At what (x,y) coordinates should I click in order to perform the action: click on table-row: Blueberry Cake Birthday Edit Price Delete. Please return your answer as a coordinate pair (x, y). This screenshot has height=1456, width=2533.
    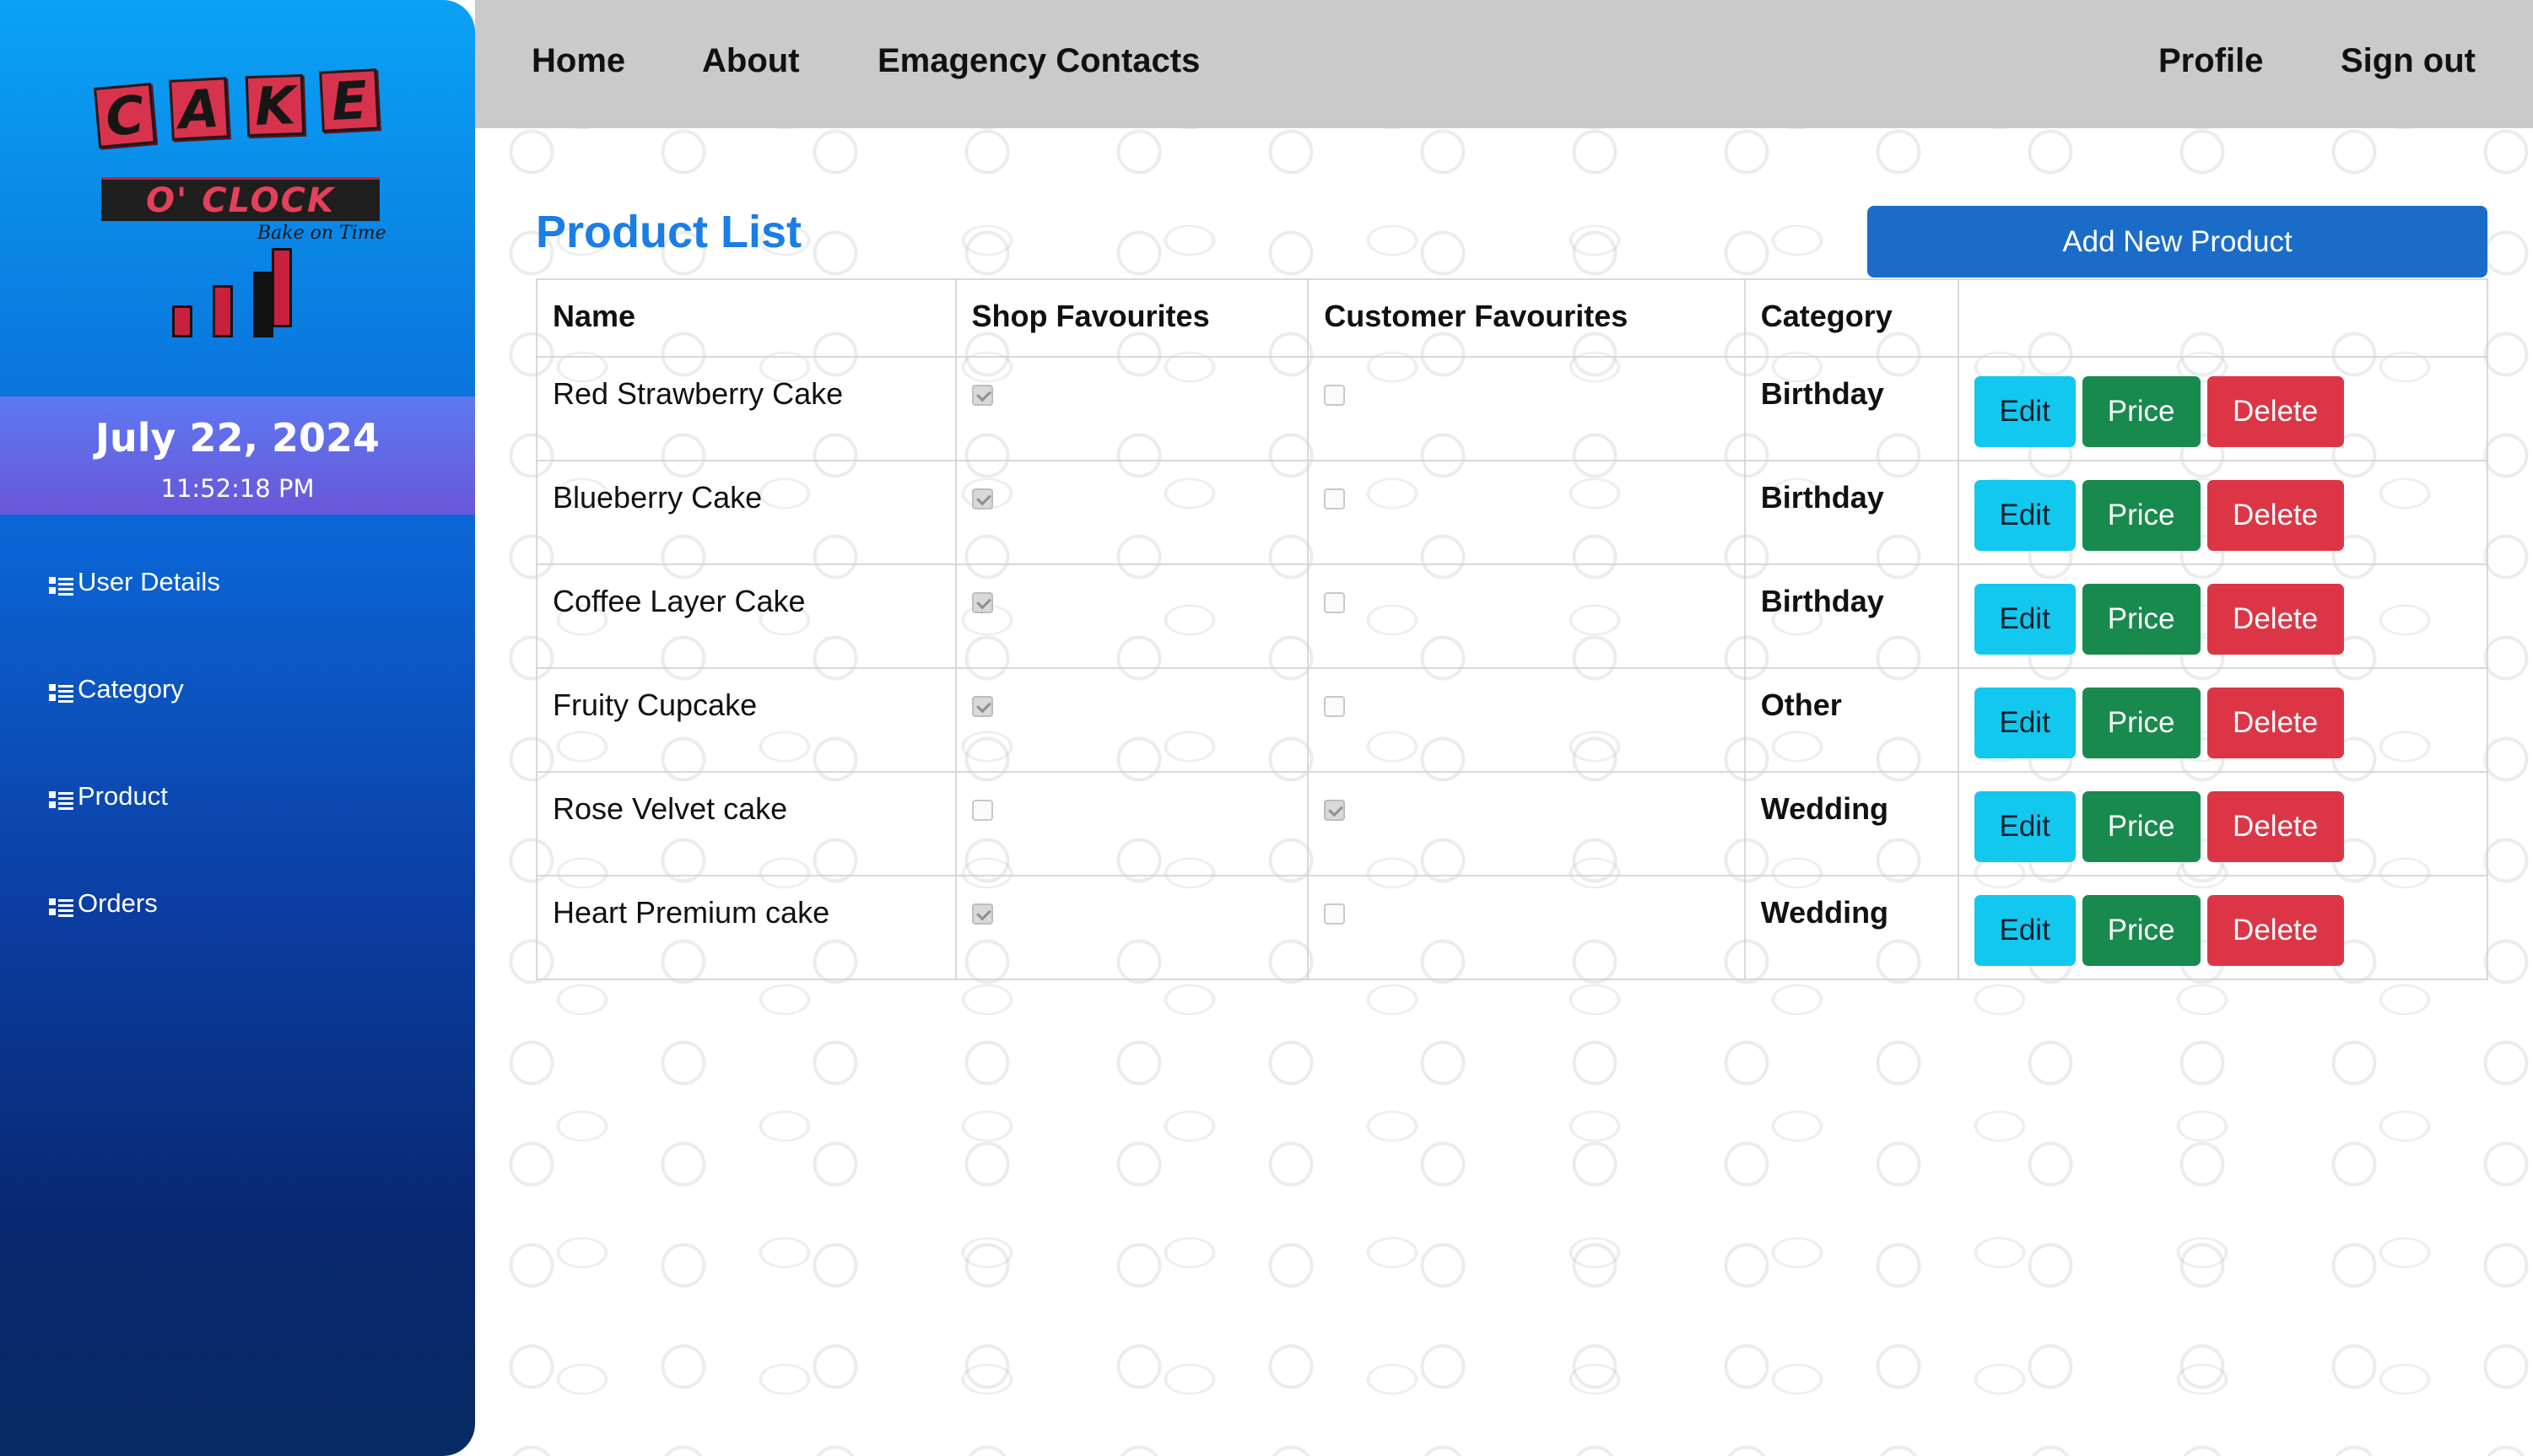
    Looking at the image, I should click on (1513, 512).